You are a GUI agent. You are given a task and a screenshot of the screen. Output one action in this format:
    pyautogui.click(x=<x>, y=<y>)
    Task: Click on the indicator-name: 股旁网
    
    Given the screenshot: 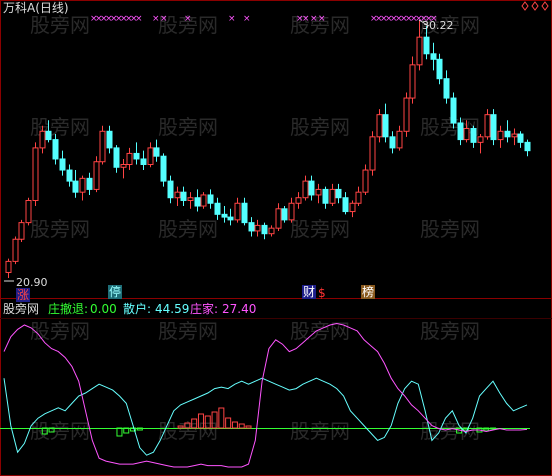 What is the action you would take?
    pyautogui.click(x=21, y=309)
    